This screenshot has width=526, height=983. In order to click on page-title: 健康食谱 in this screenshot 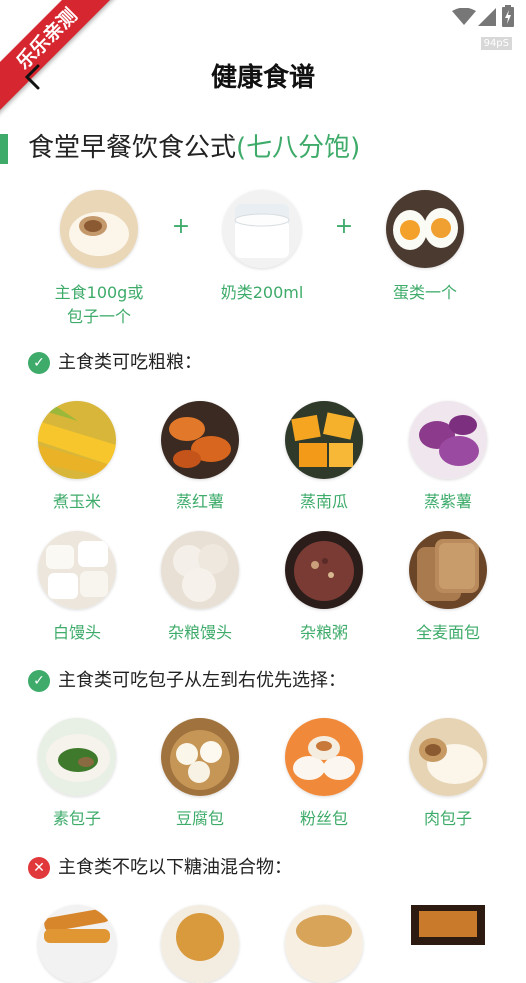, I will do `click(262, 78)`.